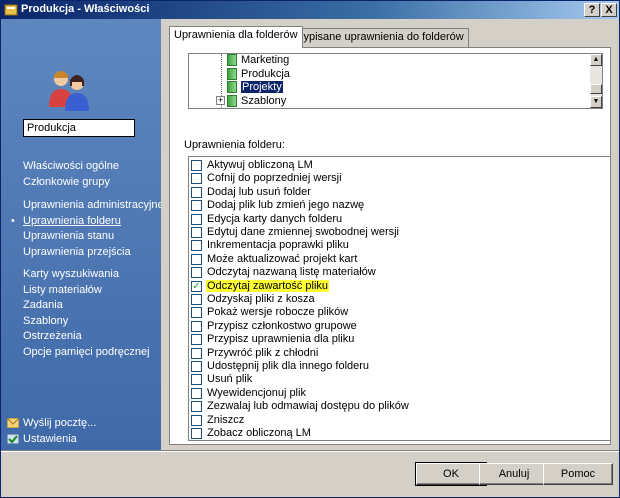  I want to click on permission-label: Zobacz obliczoną LM, so click(259, 433).